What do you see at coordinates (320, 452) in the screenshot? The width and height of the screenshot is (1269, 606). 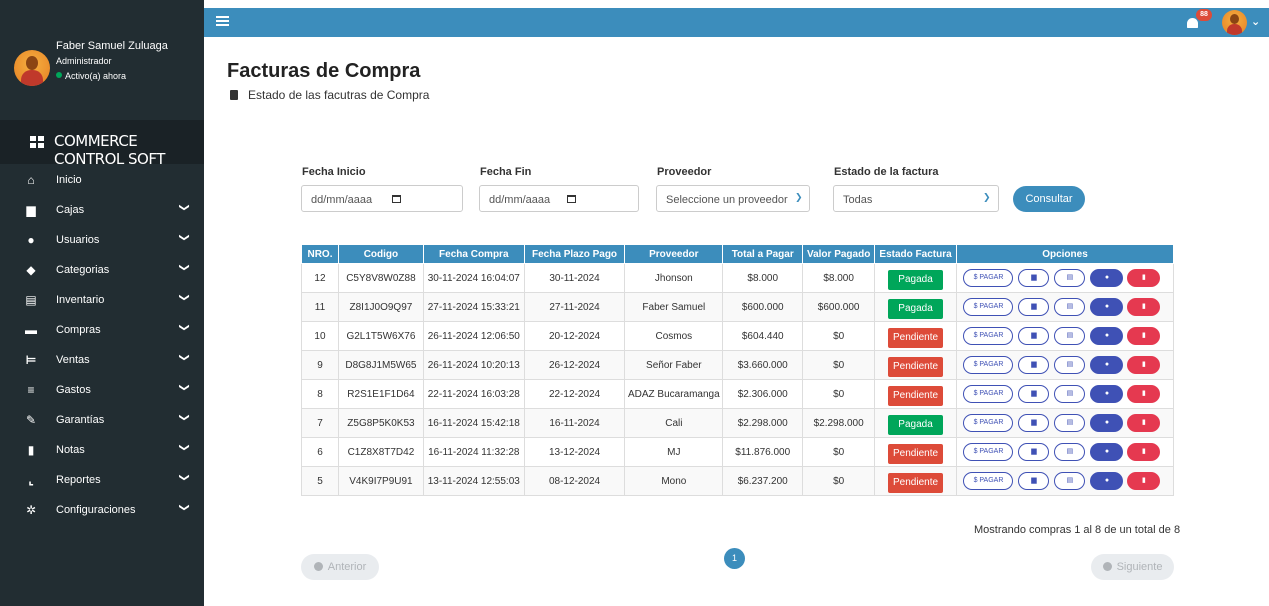 I see `cell-nro: 6` at bounding box center [320, 452].